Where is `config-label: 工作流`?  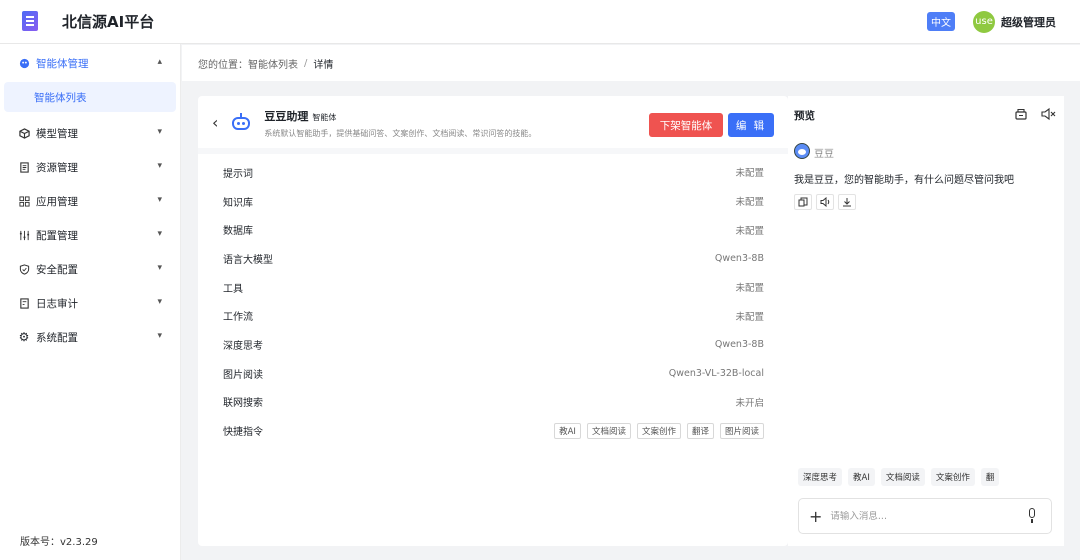 config-label: 工作流 is located at coordinates (238, 318).